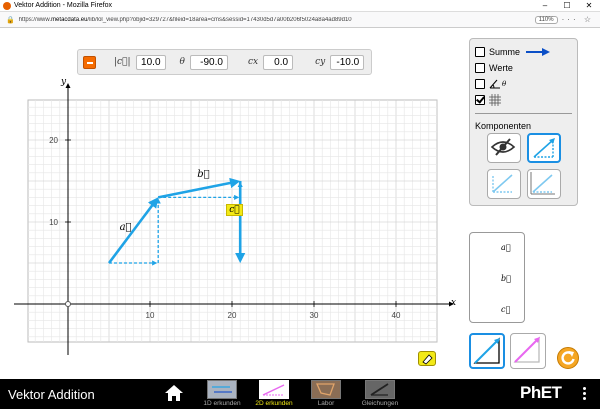 This screenshot has width=600, height=409. I want to click on grid-checkbox-row, so click(523, 100).